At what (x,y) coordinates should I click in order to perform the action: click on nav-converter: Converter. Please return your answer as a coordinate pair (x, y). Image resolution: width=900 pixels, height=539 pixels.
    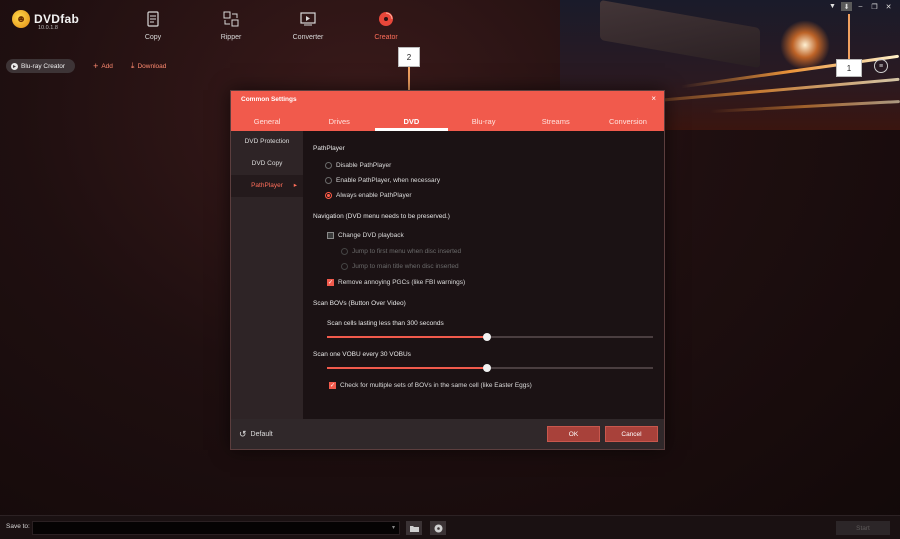
    Looking at the image, I should click on (308, 25).